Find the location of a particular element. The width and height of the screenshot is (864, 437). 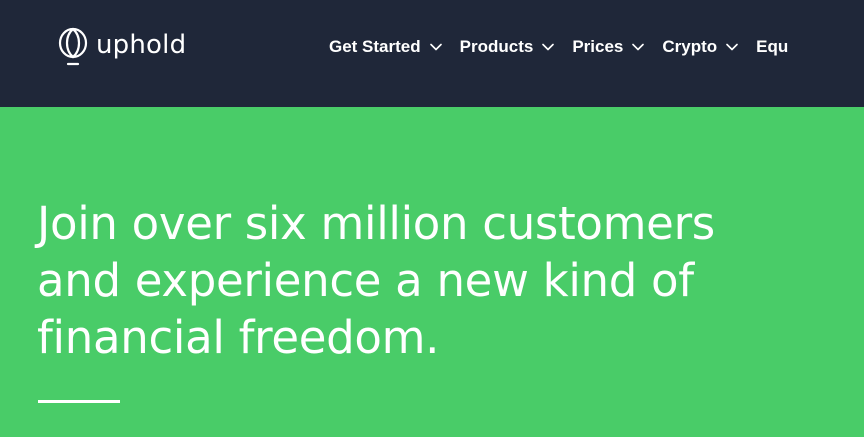

nav-item-get-started: Get Started is located at coordinates (385, 47).